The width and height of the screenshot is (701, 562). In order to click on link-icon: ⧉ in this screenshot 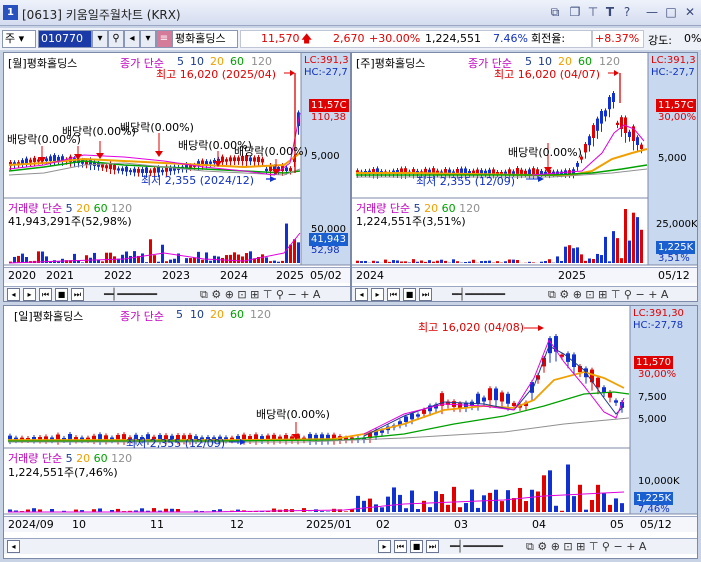, I will do `click(555, 12)`.